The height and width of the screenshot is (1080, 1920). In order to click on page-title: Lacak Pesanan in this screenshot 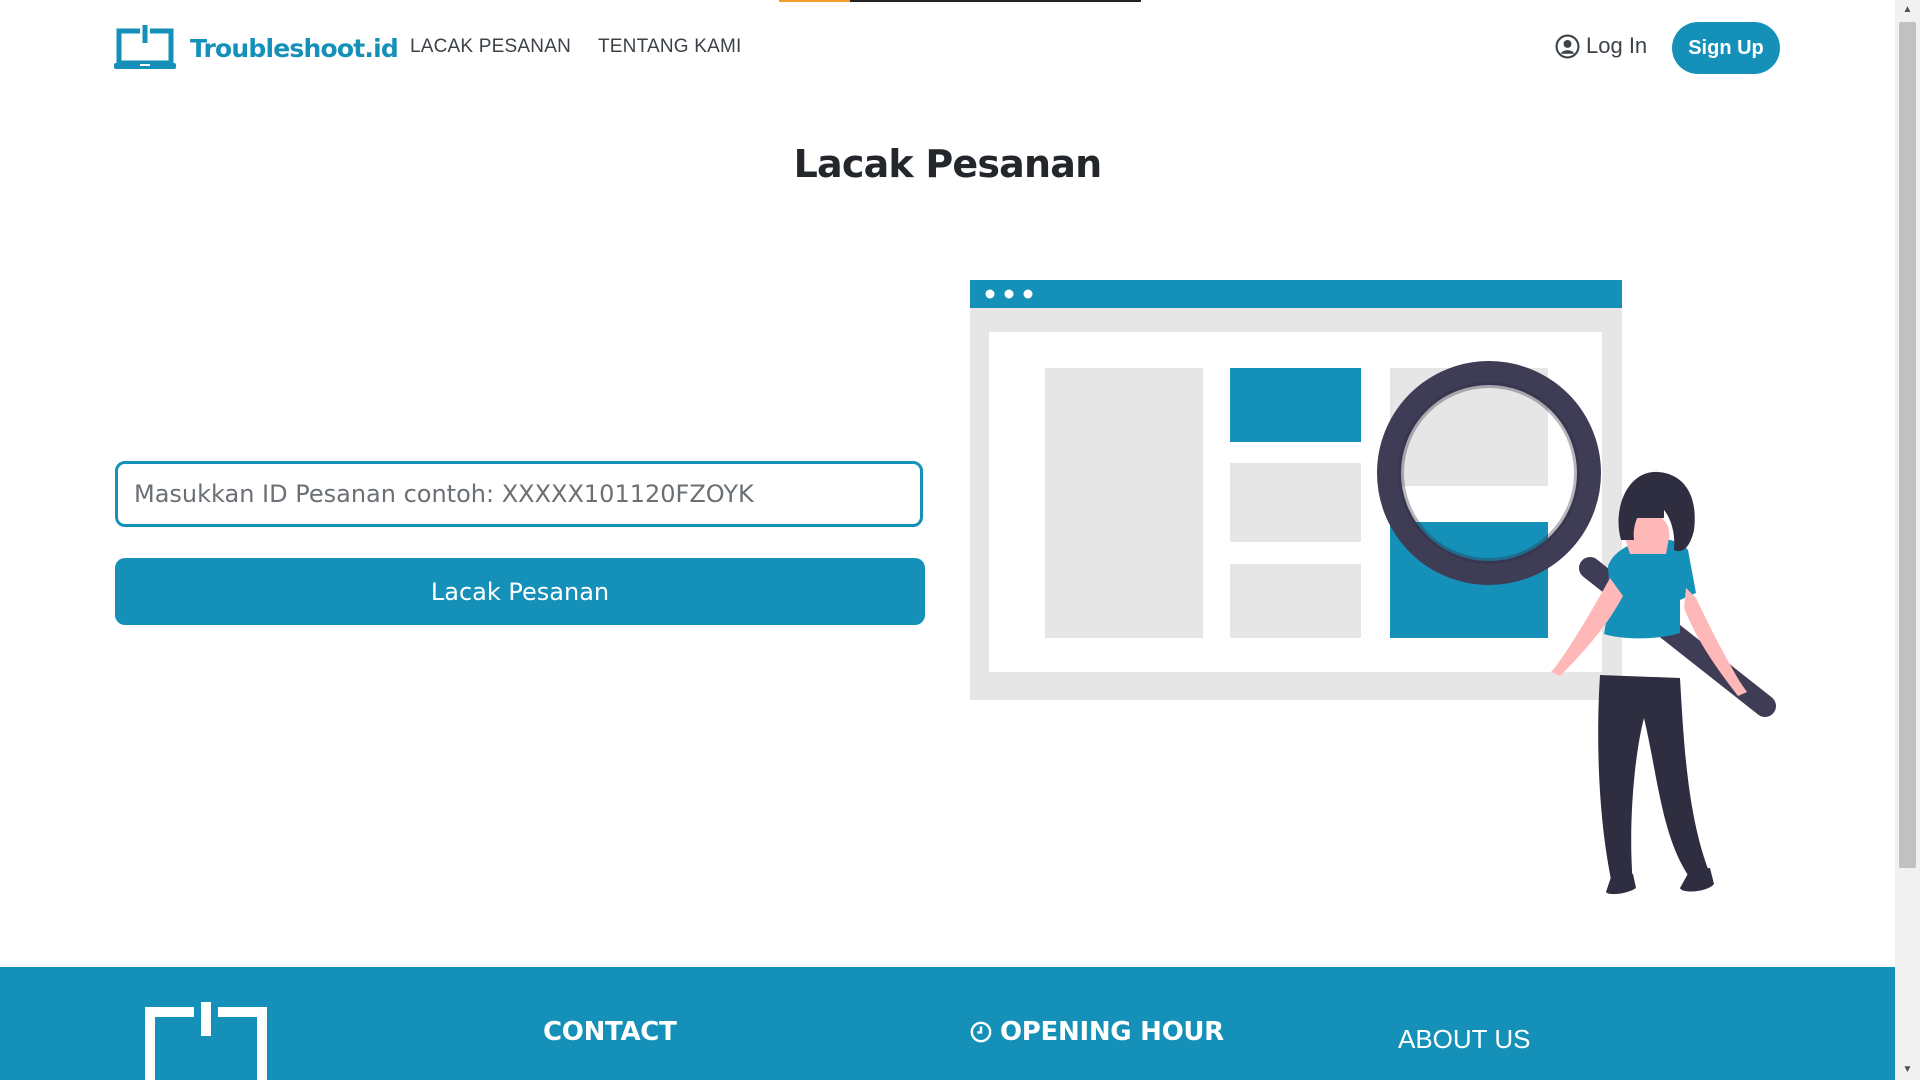, I will do `click(948, 164)`.